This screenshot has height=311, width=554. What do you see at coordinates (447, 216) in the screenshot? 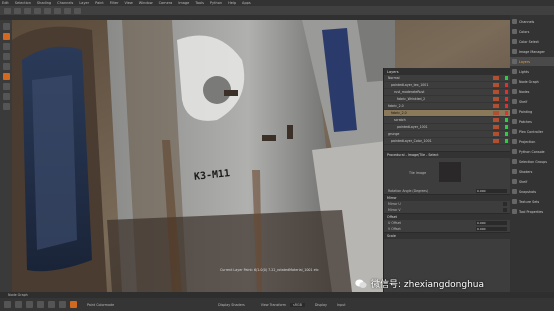
I see `offset-section-header: Offset` at bounding box center [447, 216].